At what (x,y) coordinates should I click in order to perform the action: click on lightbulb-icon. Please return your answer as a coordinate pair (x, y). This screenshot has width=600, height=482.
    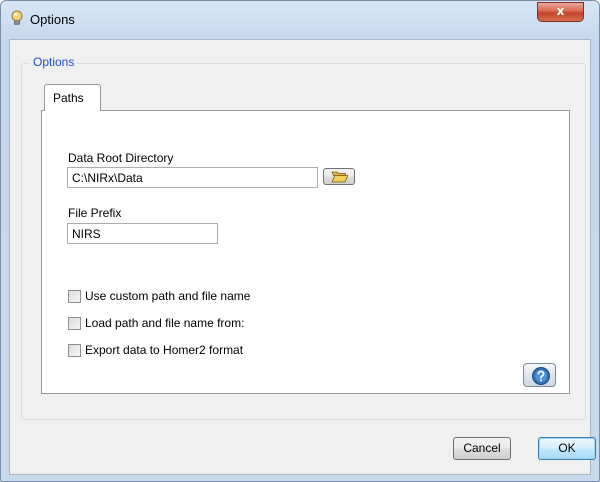
    Looking at the image, I should click on (17, 18).